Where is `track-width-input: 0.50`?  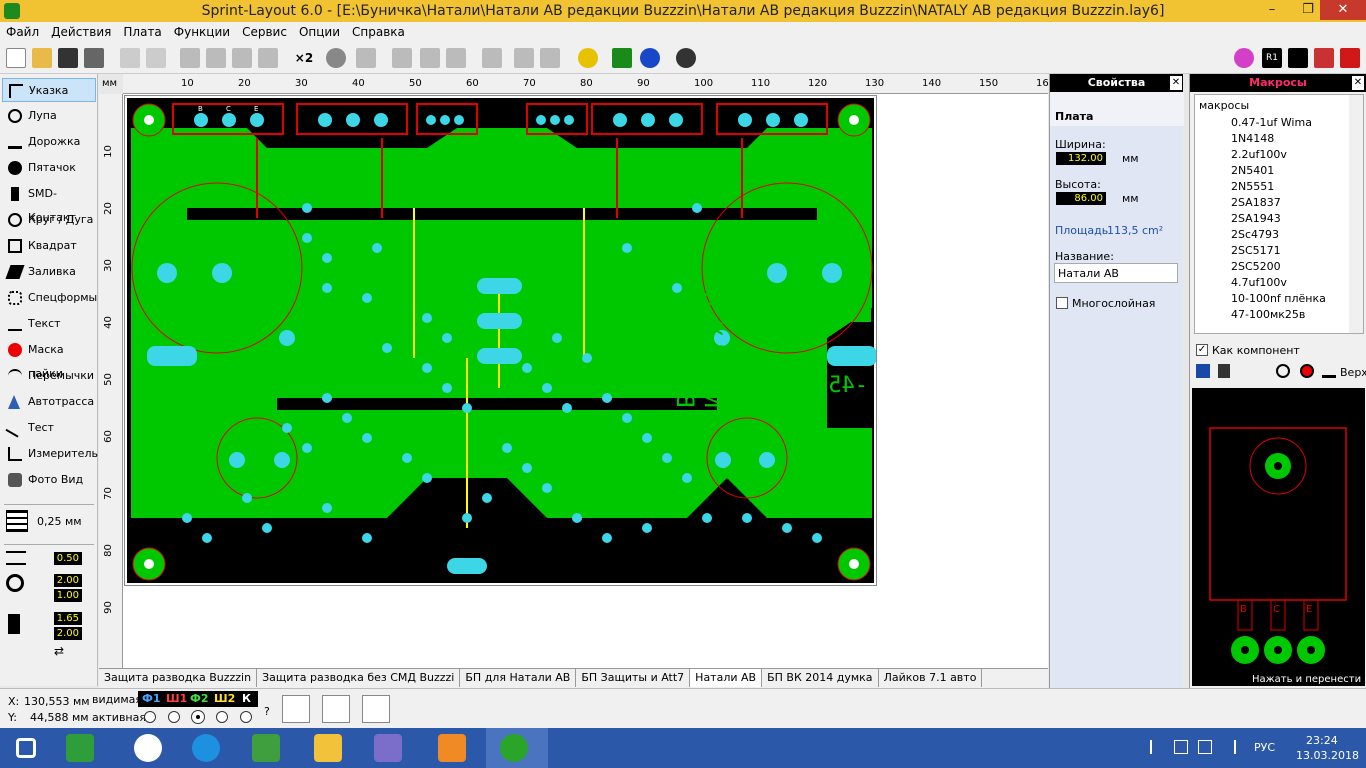
track-width-input: 0.50 is located at coordinates (68, 558).